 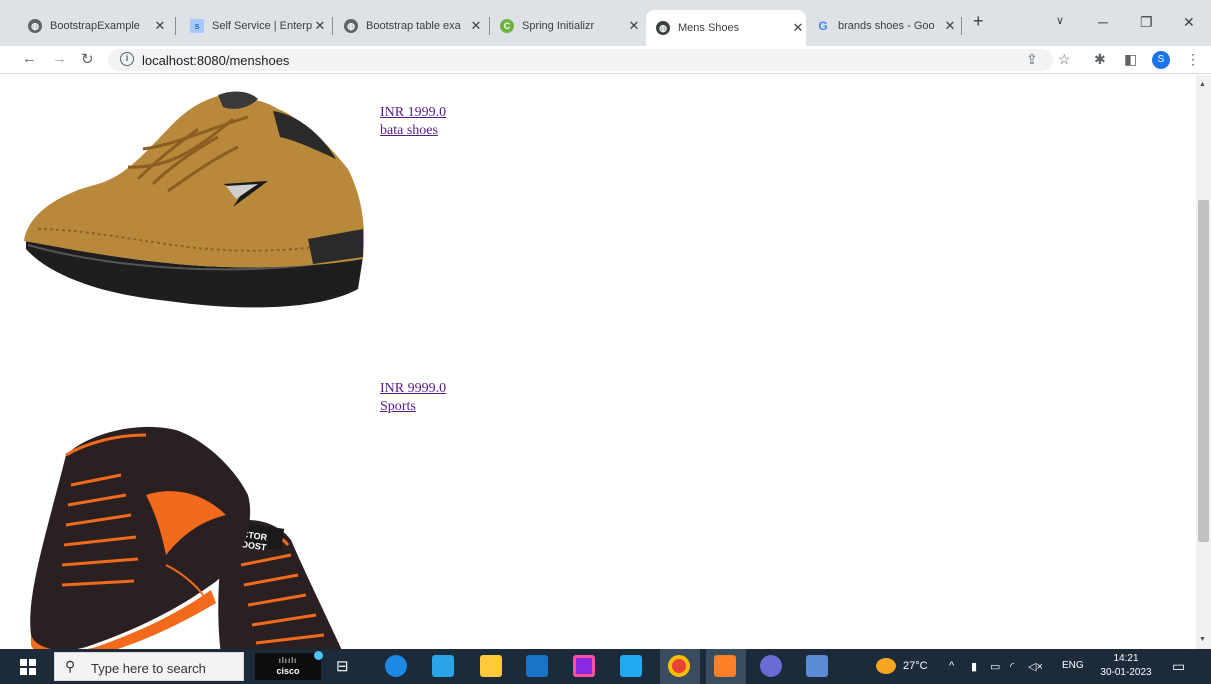 I want to click on close-window-button: ✕, so click(x=1189, y=22).